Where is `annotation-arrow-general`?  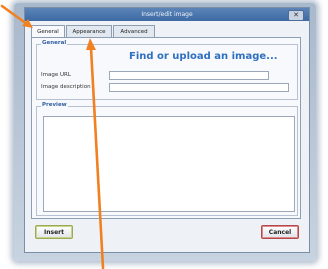 annotation-arrow-general is located at coordinates (16, 16).